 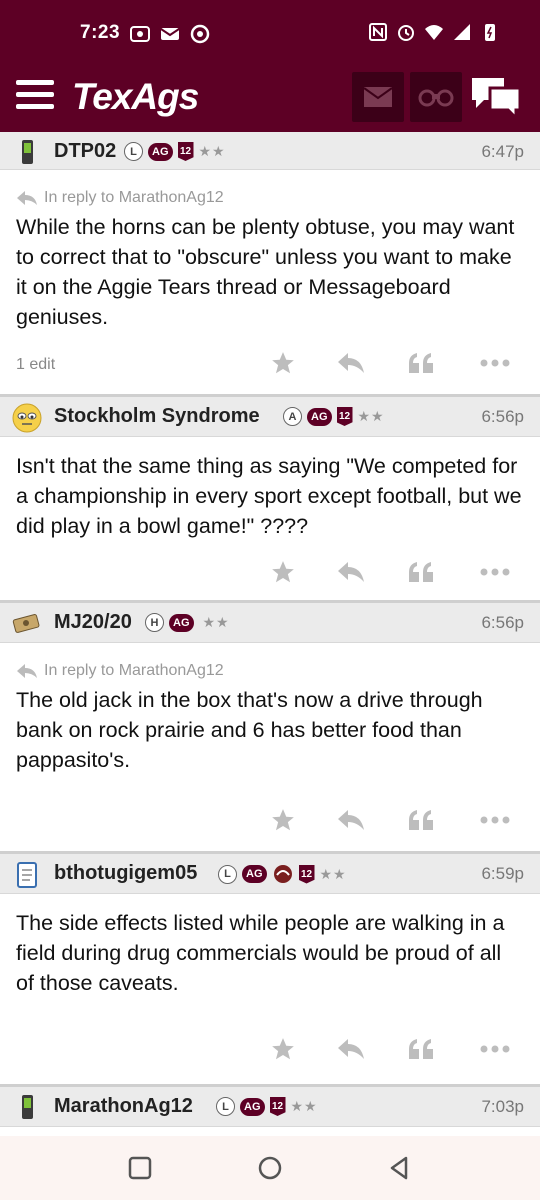 I want to click on home-icon, so click(x=270, y=1168).